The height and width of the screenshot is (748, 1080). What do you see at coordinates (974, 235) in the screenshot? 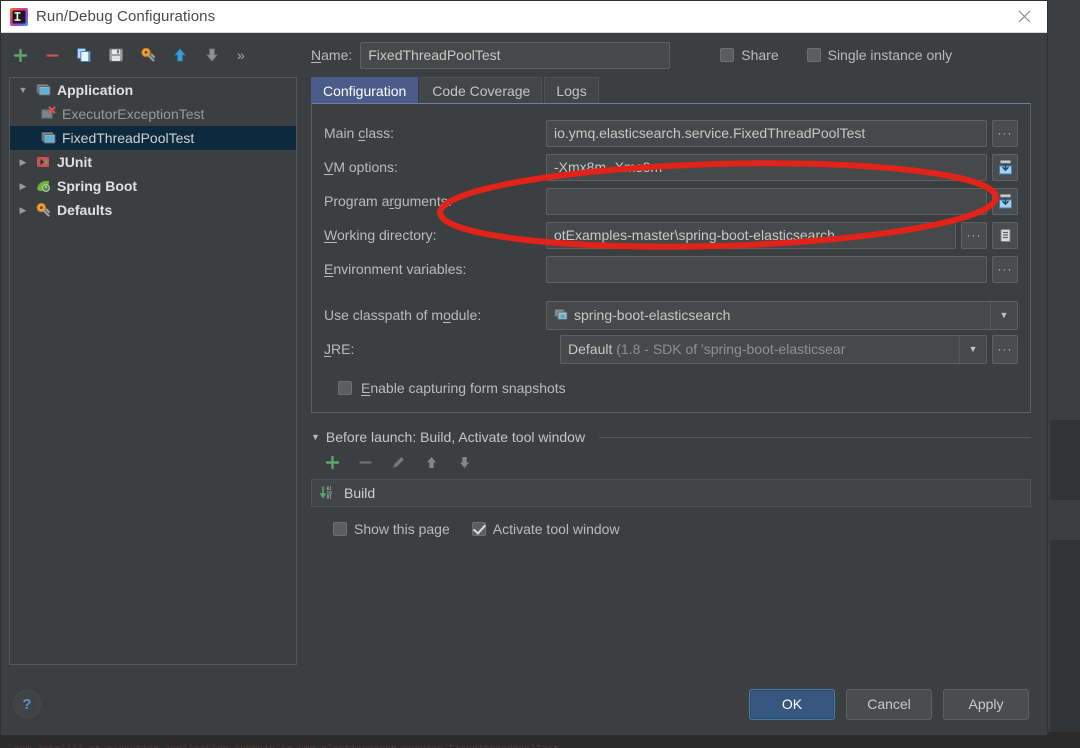
I see `working-directory-browse-button: ···` at bounding box center [974, 235].